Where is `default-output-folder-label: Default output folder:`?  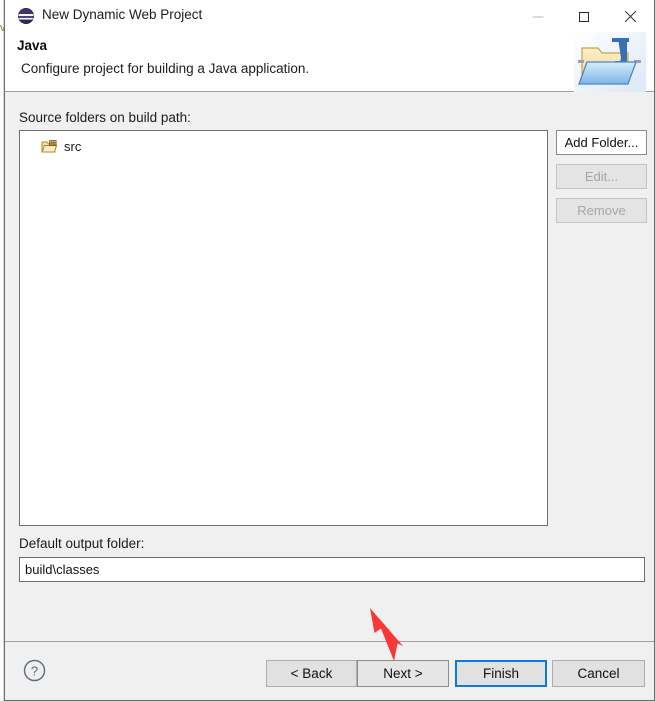
default-output-folder-label: Default output folder: is located at coordinates (82, 543).